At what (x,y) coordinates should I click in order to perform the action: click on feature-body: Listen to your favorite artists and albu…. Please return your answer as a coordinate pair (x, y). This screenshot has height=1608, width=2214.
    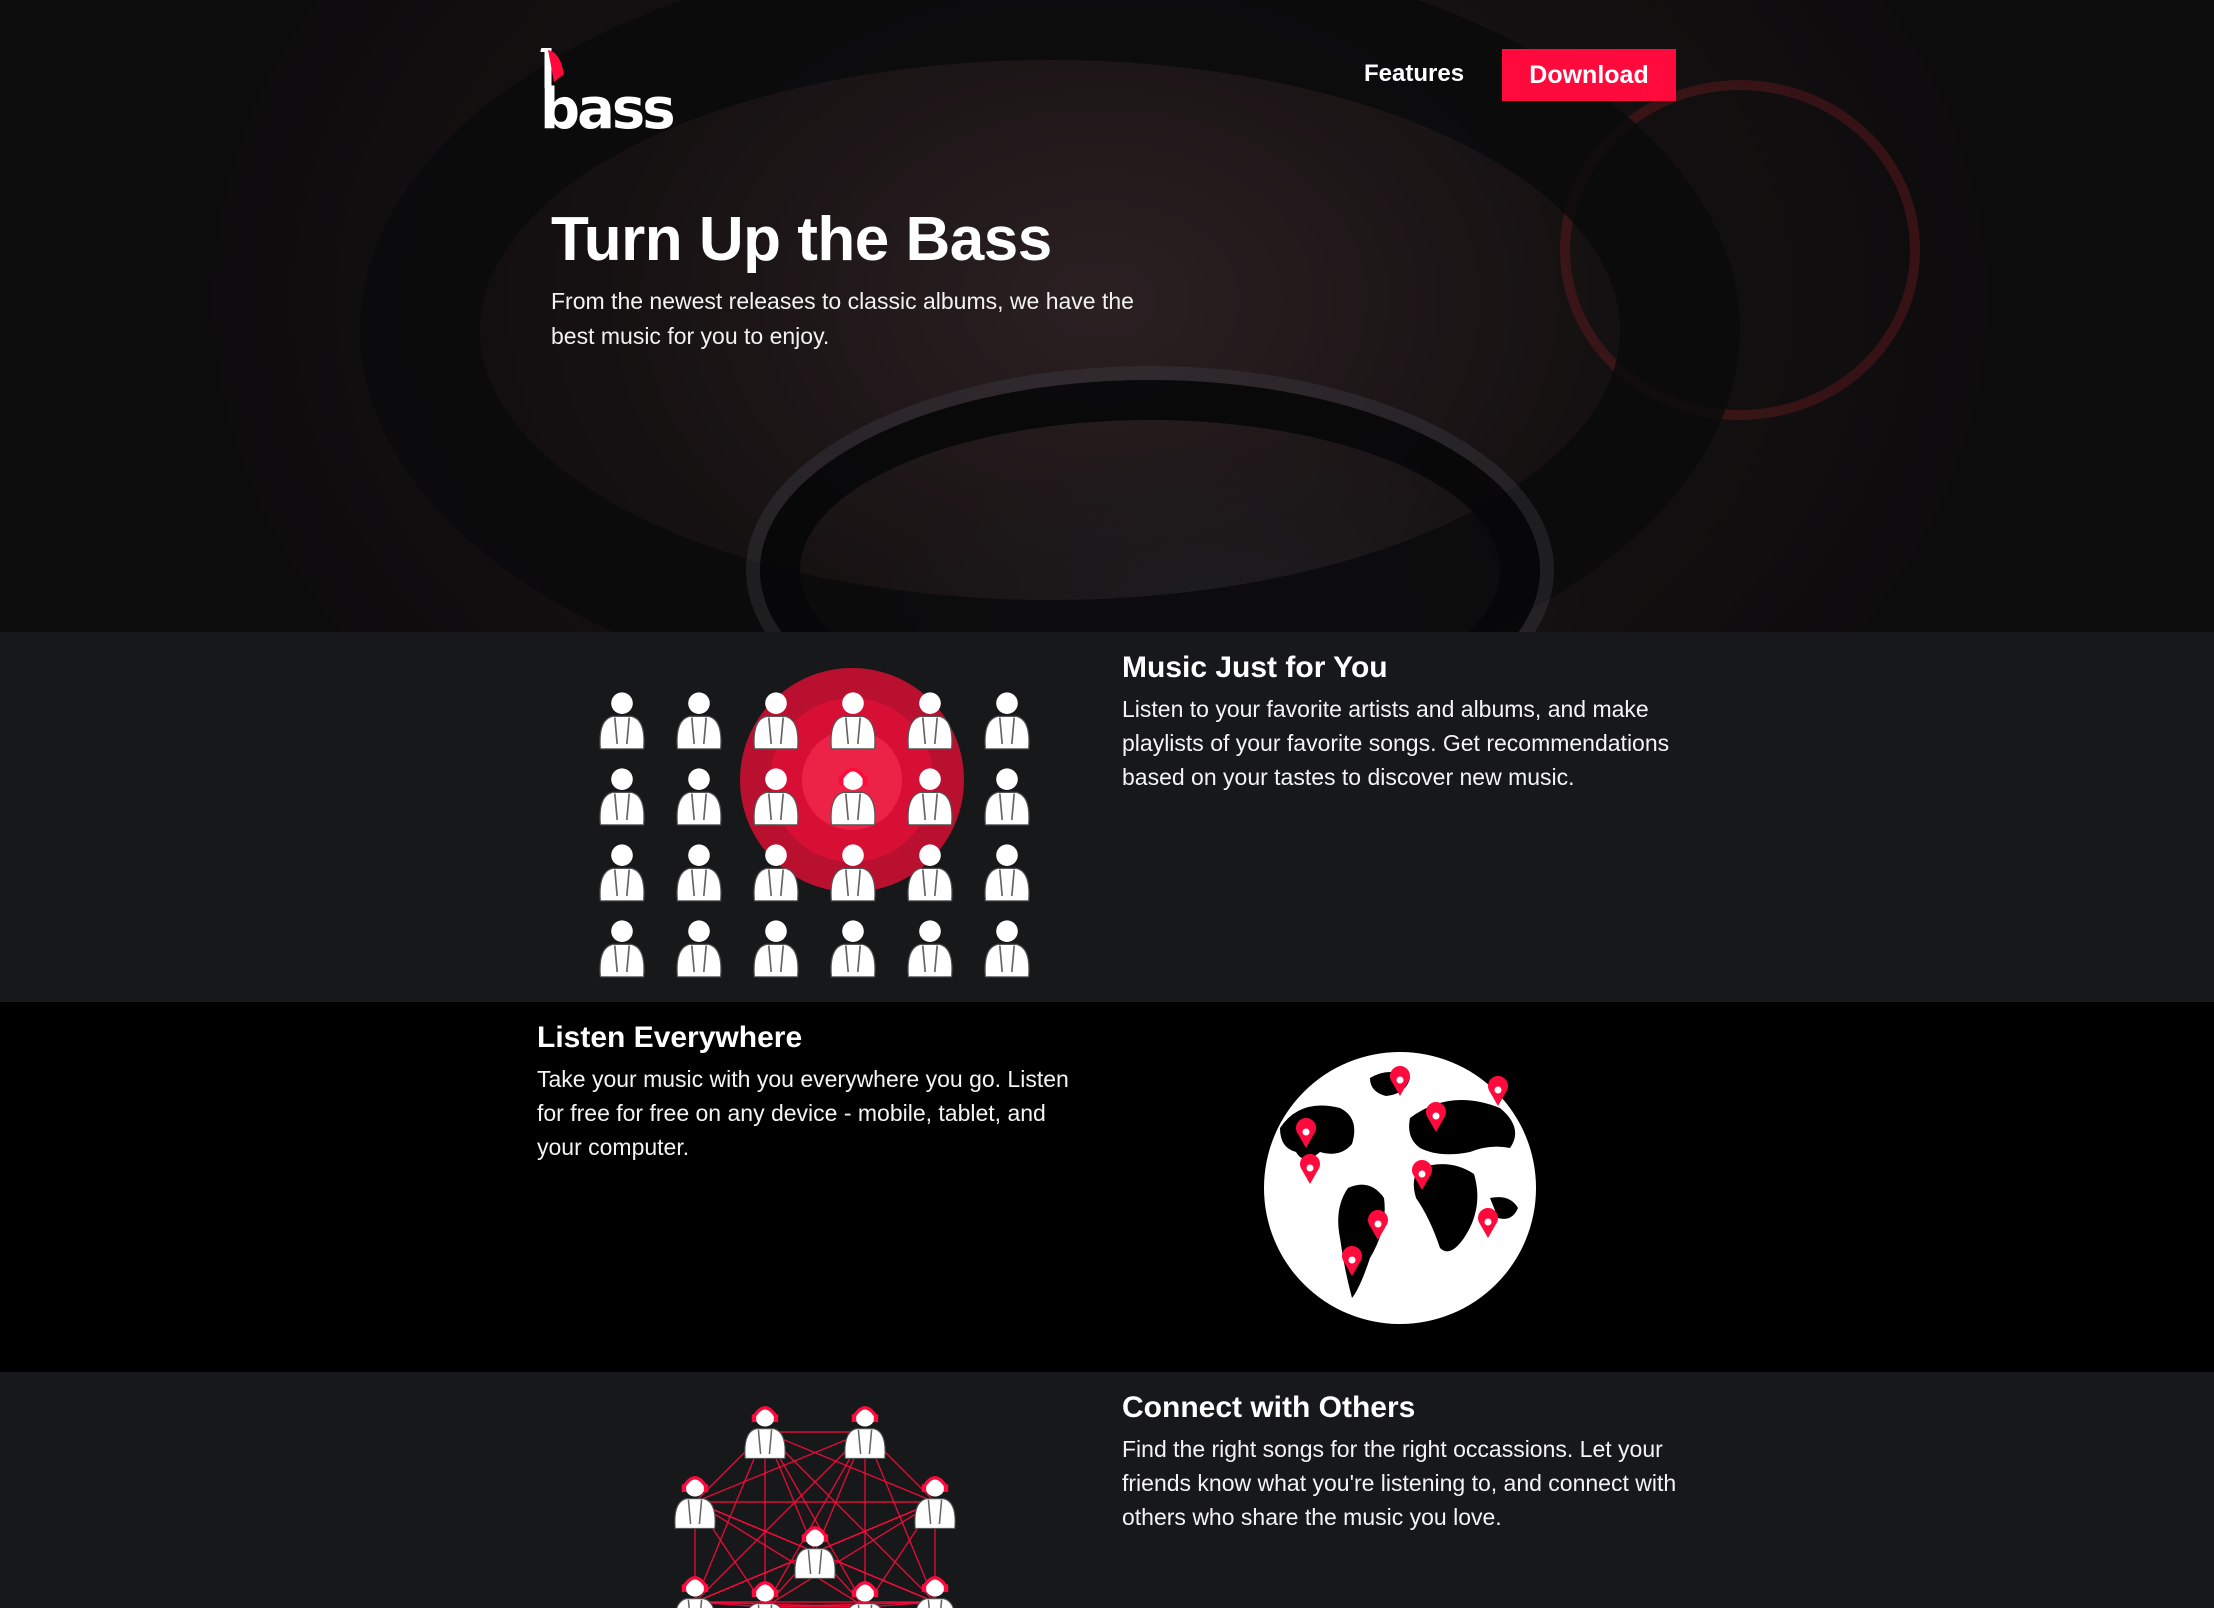
    Looking at the image, I should click on (1396, 743).